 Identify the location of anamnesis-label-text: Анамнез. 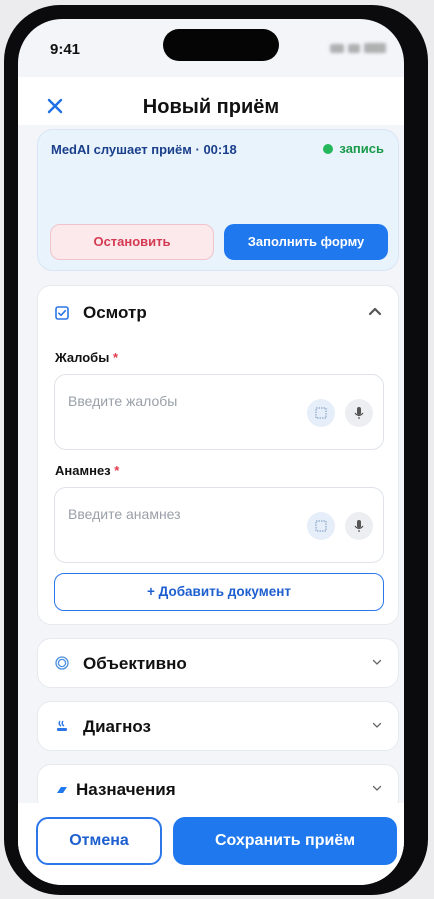
(83, 470).